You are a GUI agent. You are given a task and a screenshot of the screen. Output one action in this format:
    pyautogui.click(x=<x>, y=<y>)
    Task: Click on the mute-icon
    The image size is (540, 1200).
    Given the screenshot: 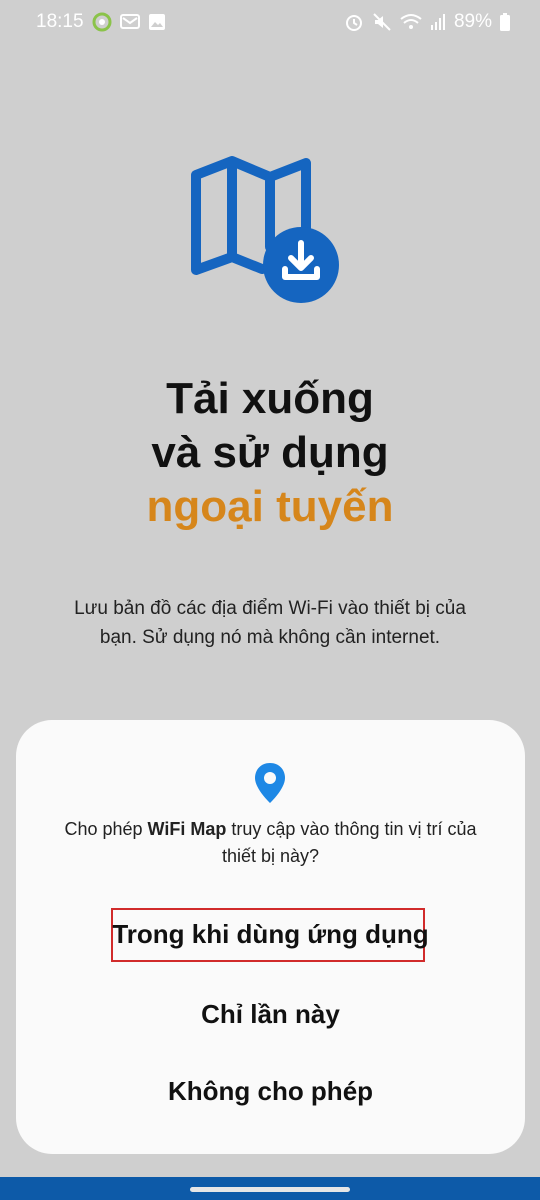 What is the action you would take?
    pyautogui.click(x=382, y=22)
    